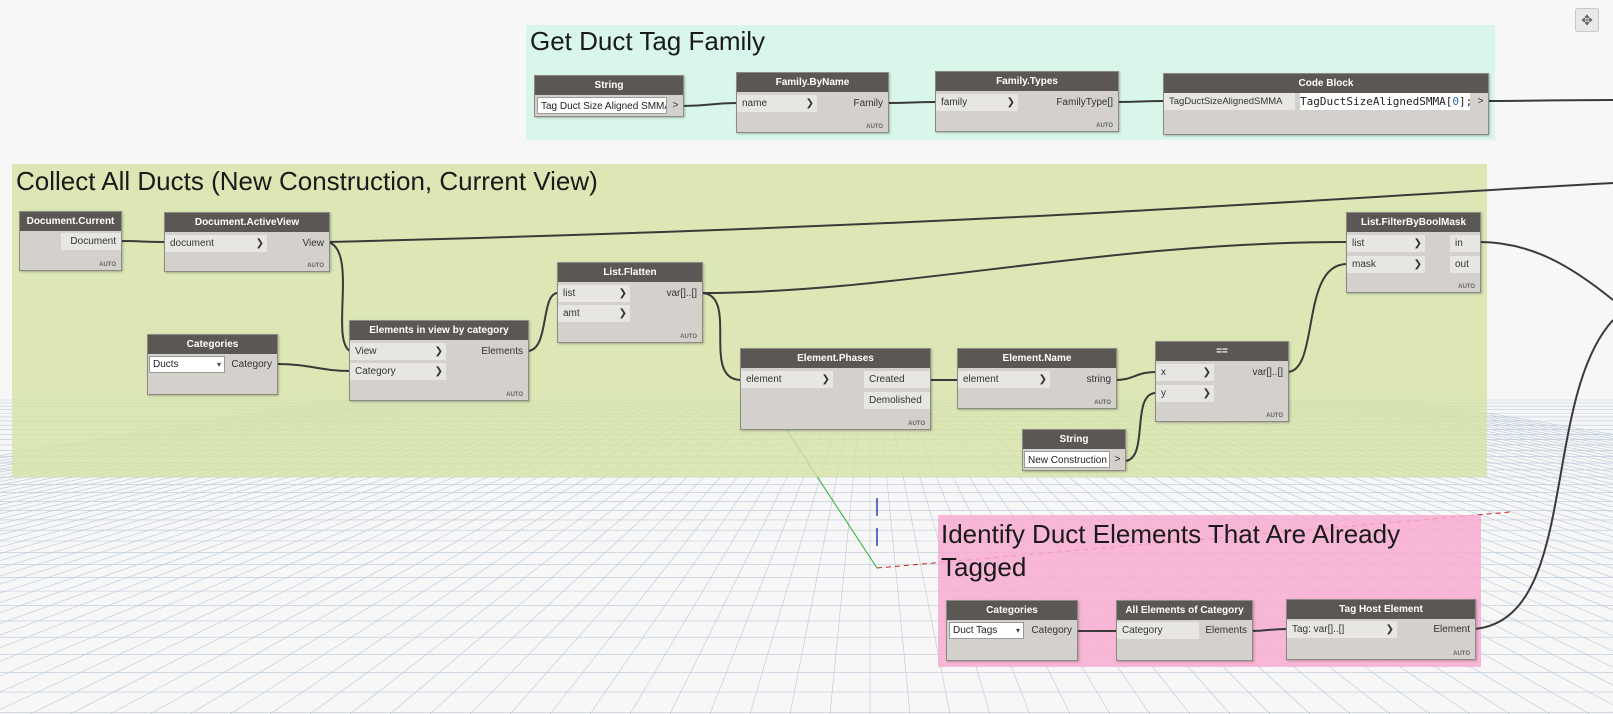  What do you see at coordinates (954, 102) in the screenshot?
I see `port-label: family` at bounding box center [954, 102].